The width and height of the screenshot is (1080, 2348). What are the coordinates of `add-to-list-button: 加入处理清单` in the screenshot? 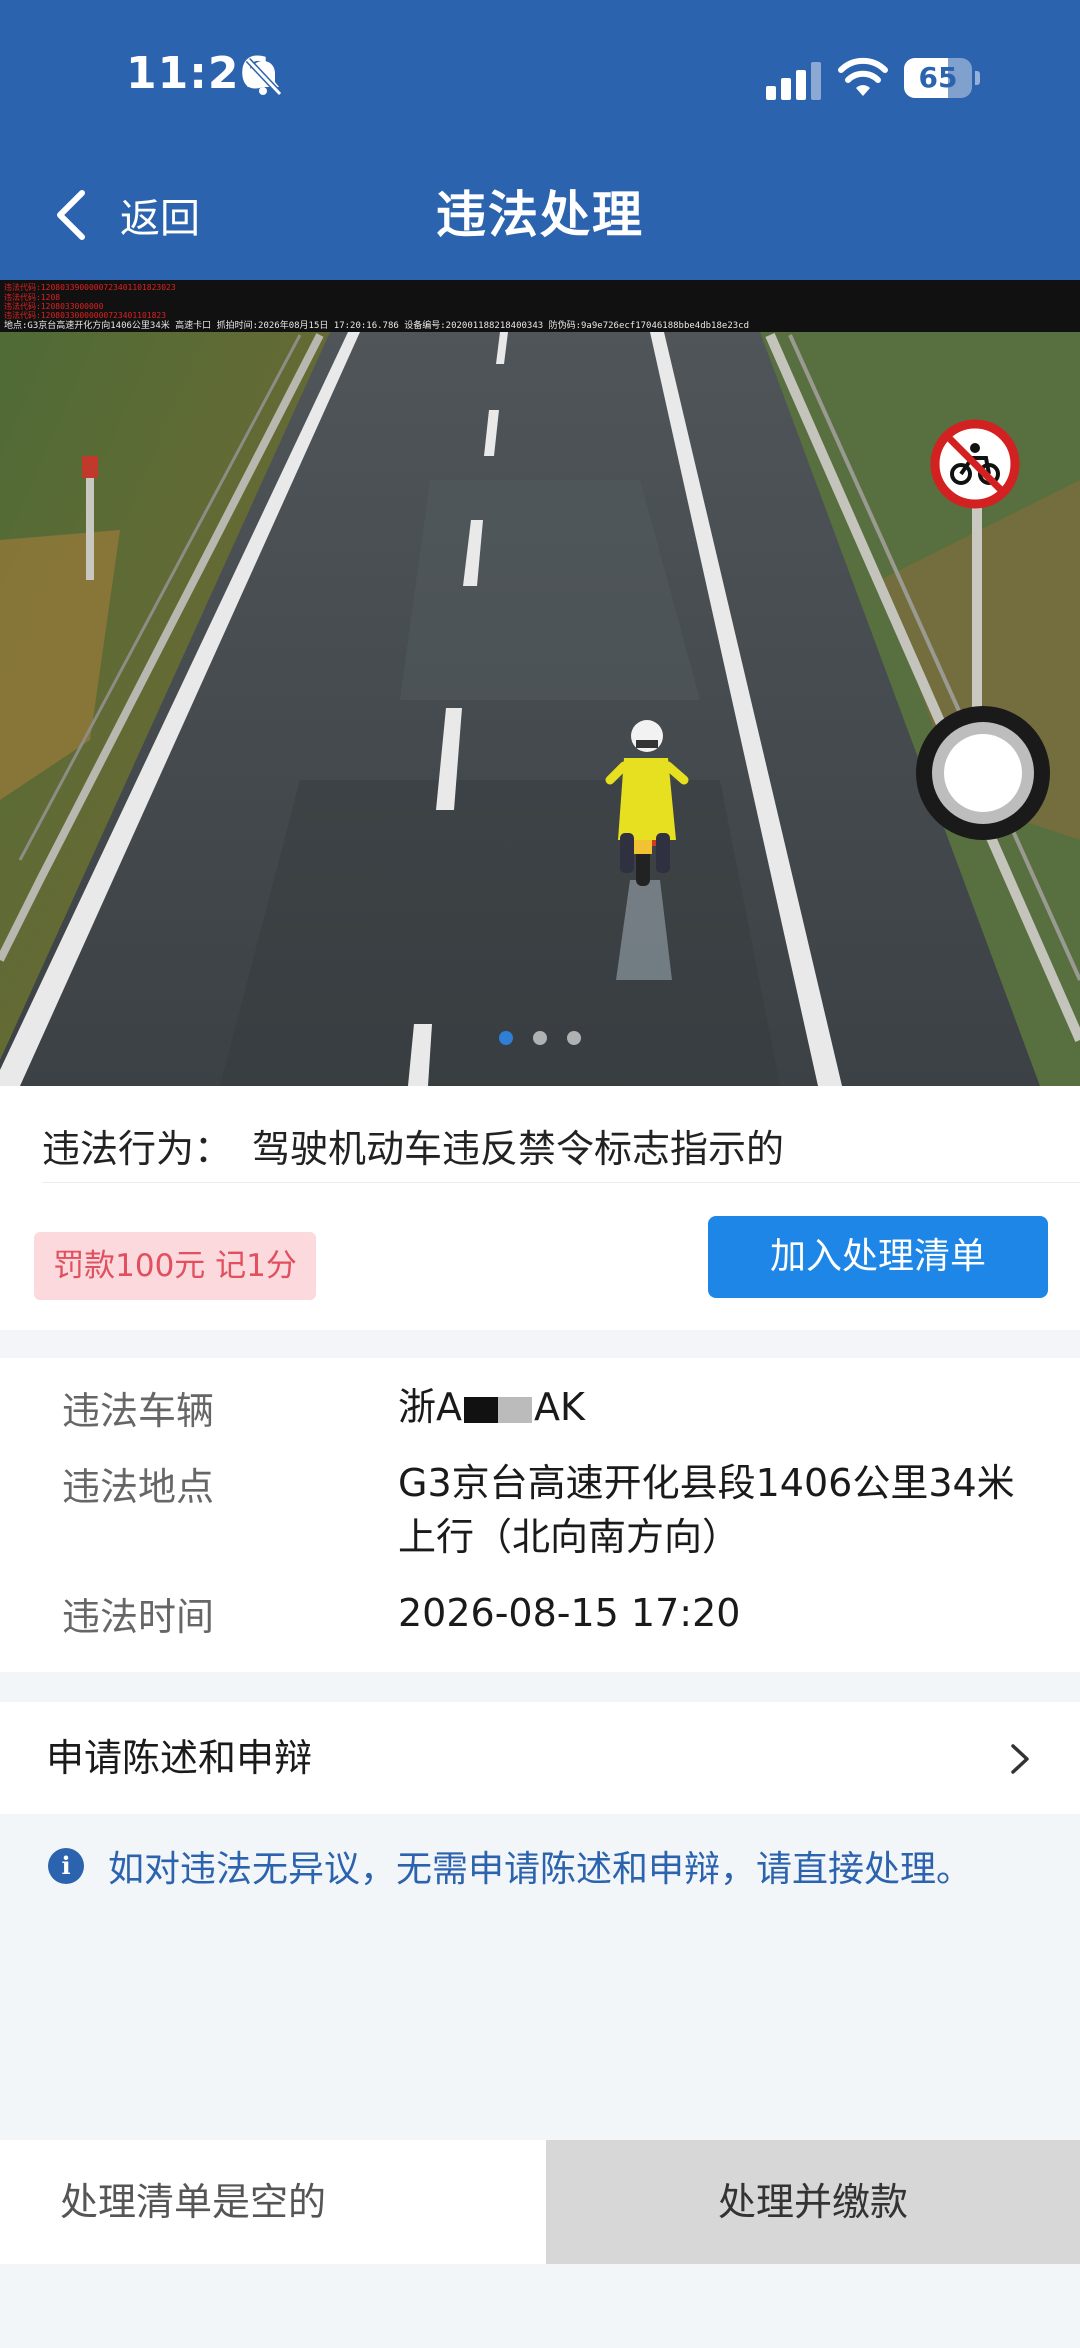 It's located at (878, 1257).